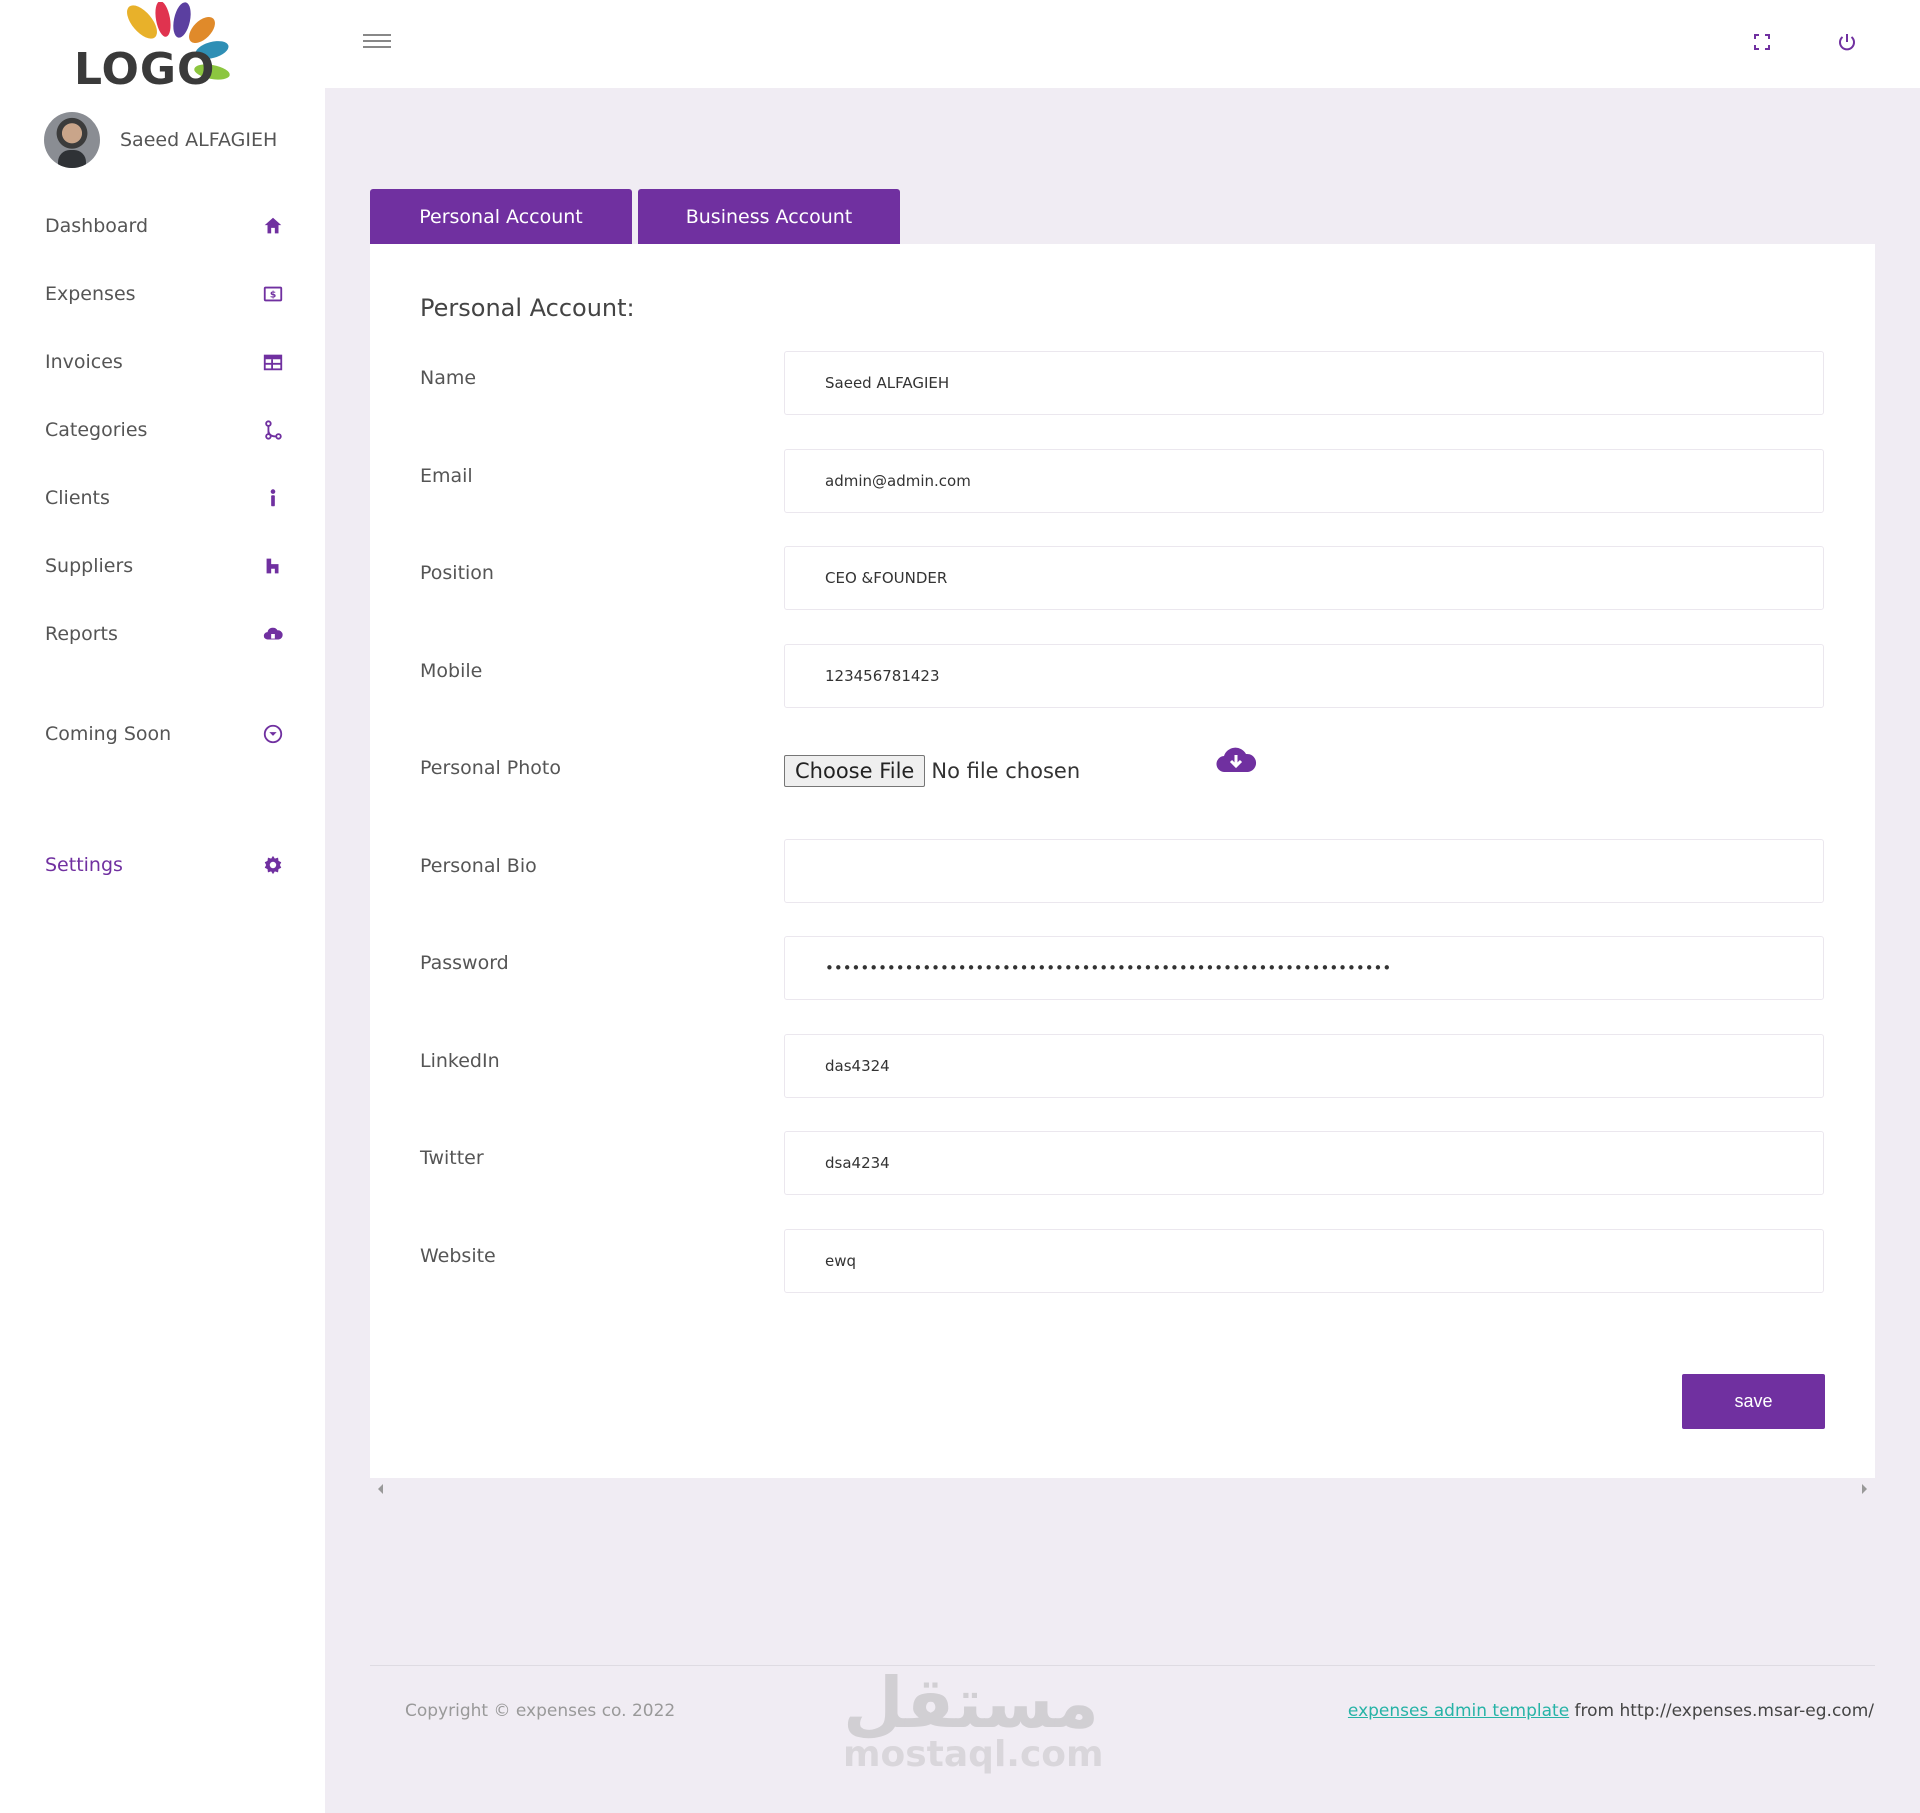  I want to click on sidebar-item-label: Invoices, so click(84, 362).